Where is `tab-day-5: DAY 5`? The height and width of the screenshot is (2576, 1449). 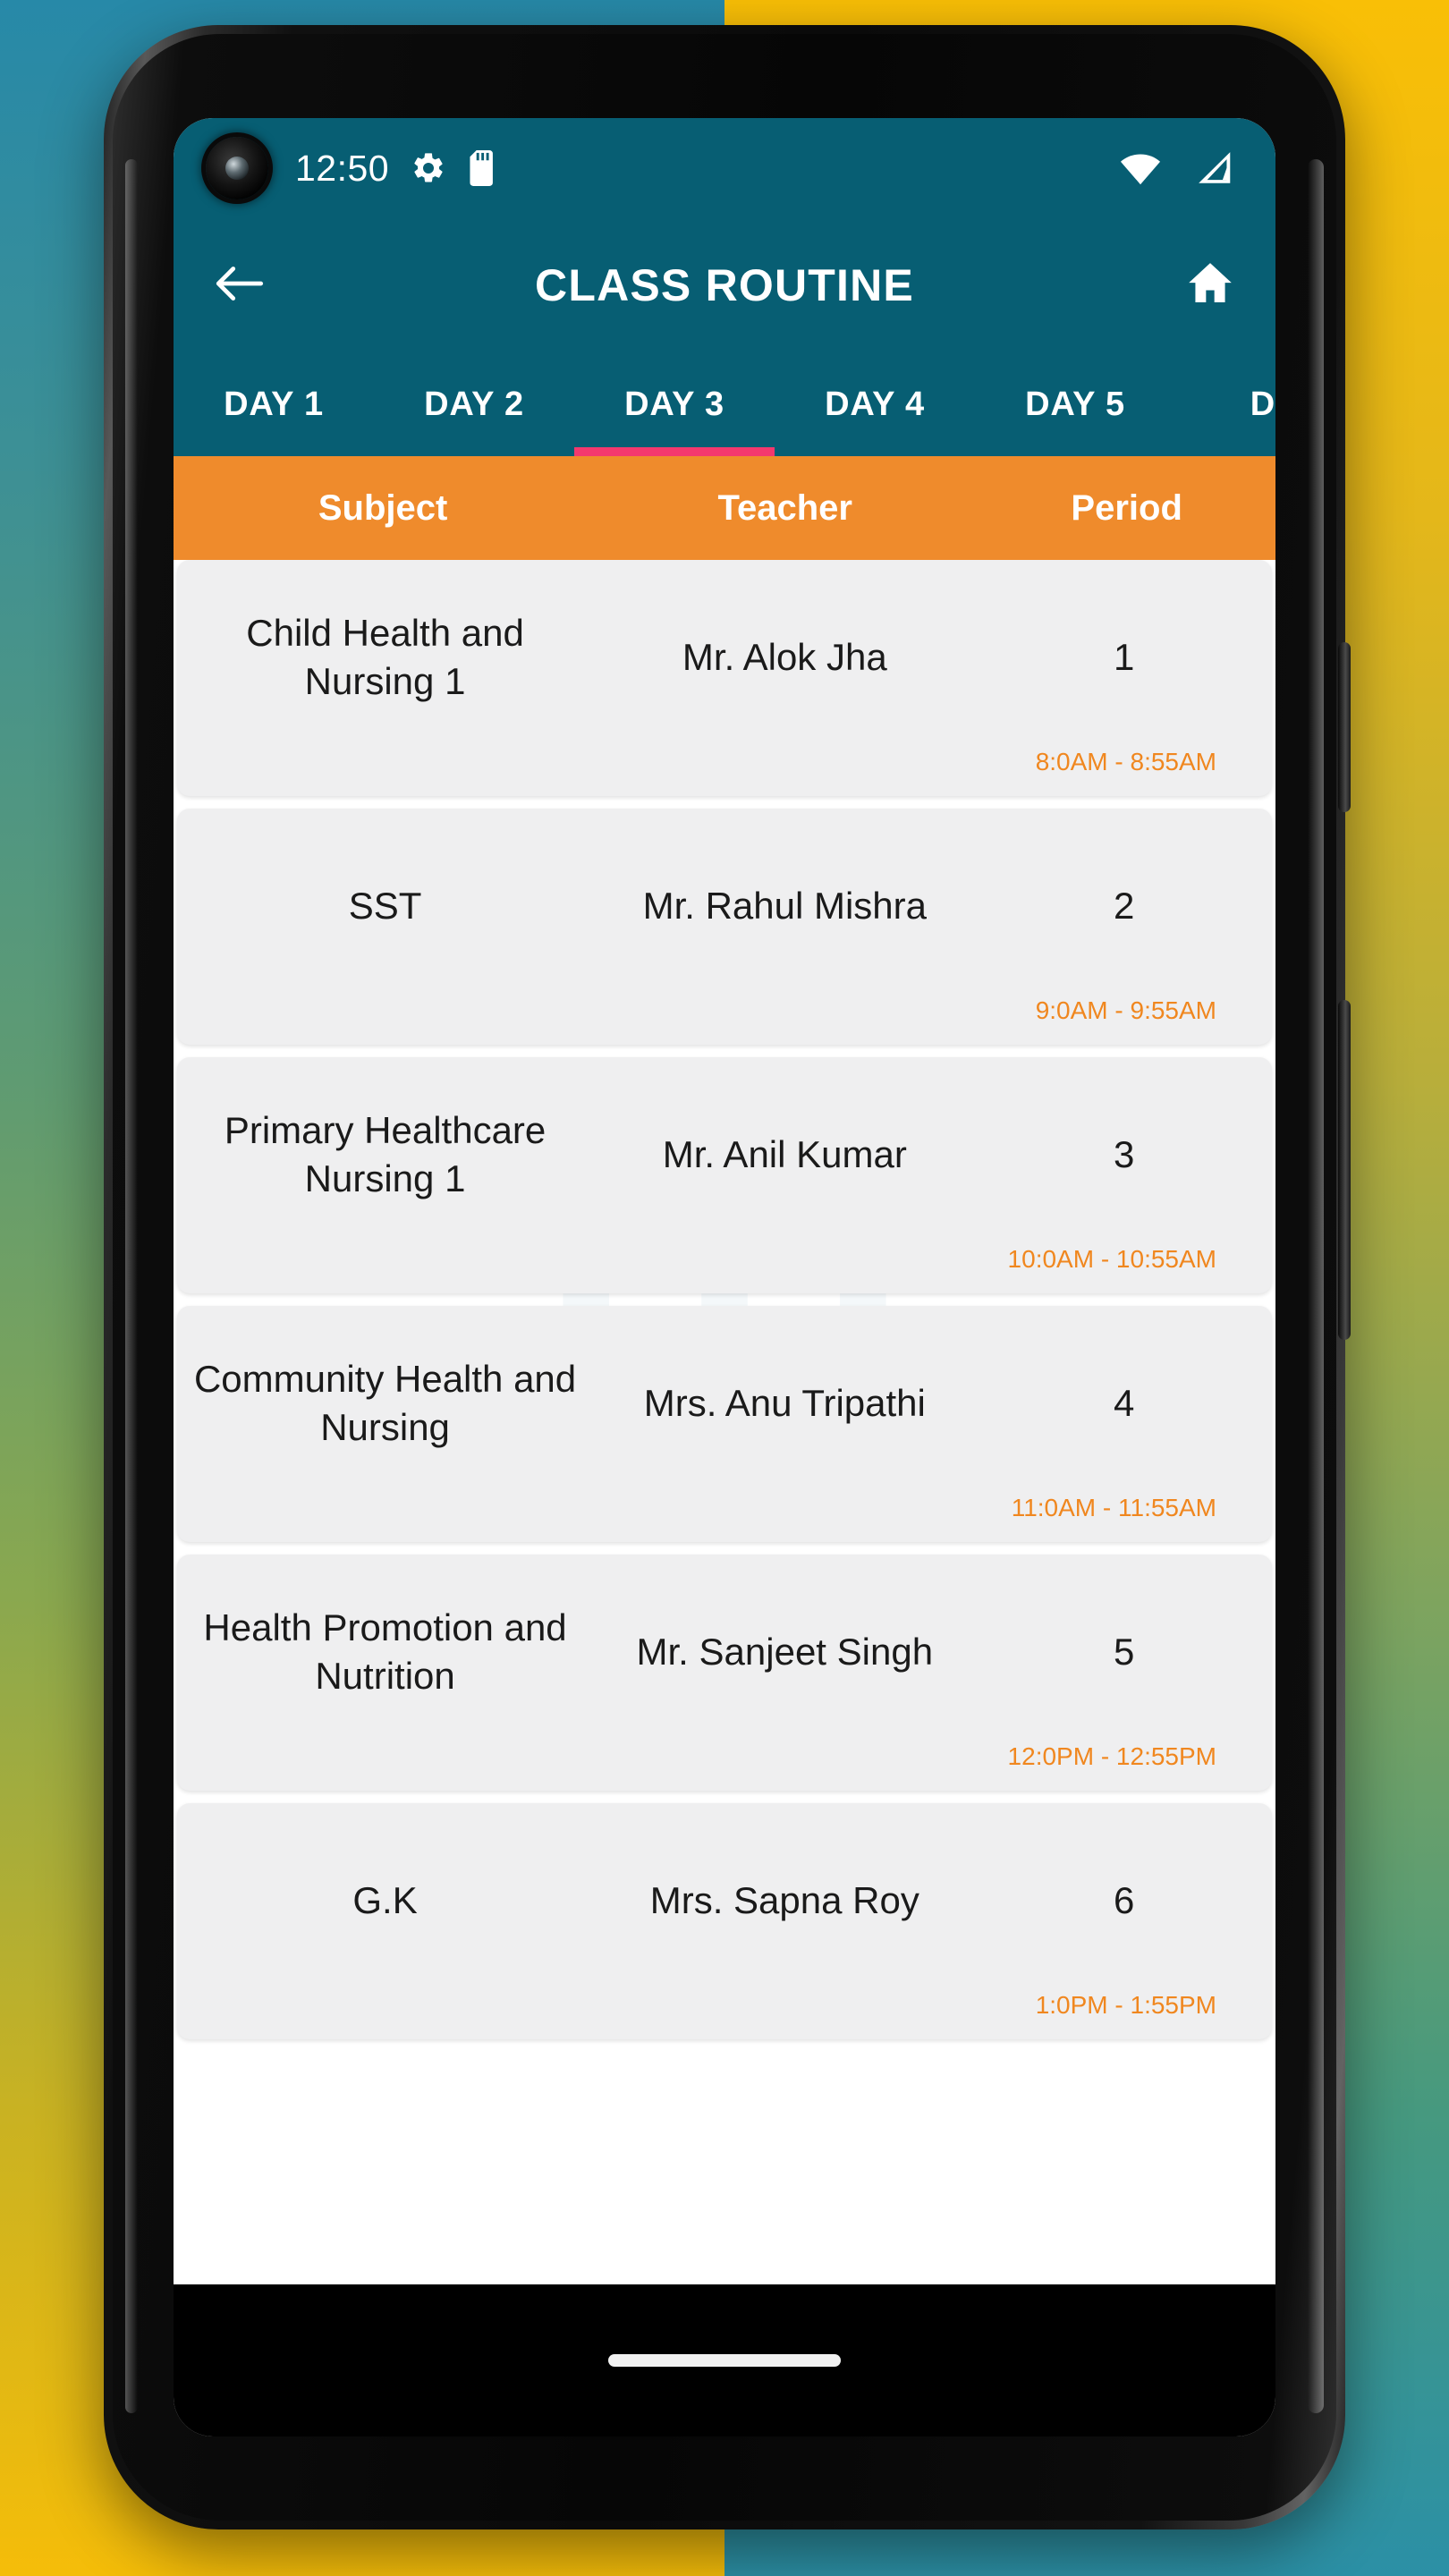
tab-day-5: DAY 5 is located at coordinates (1075, 404).